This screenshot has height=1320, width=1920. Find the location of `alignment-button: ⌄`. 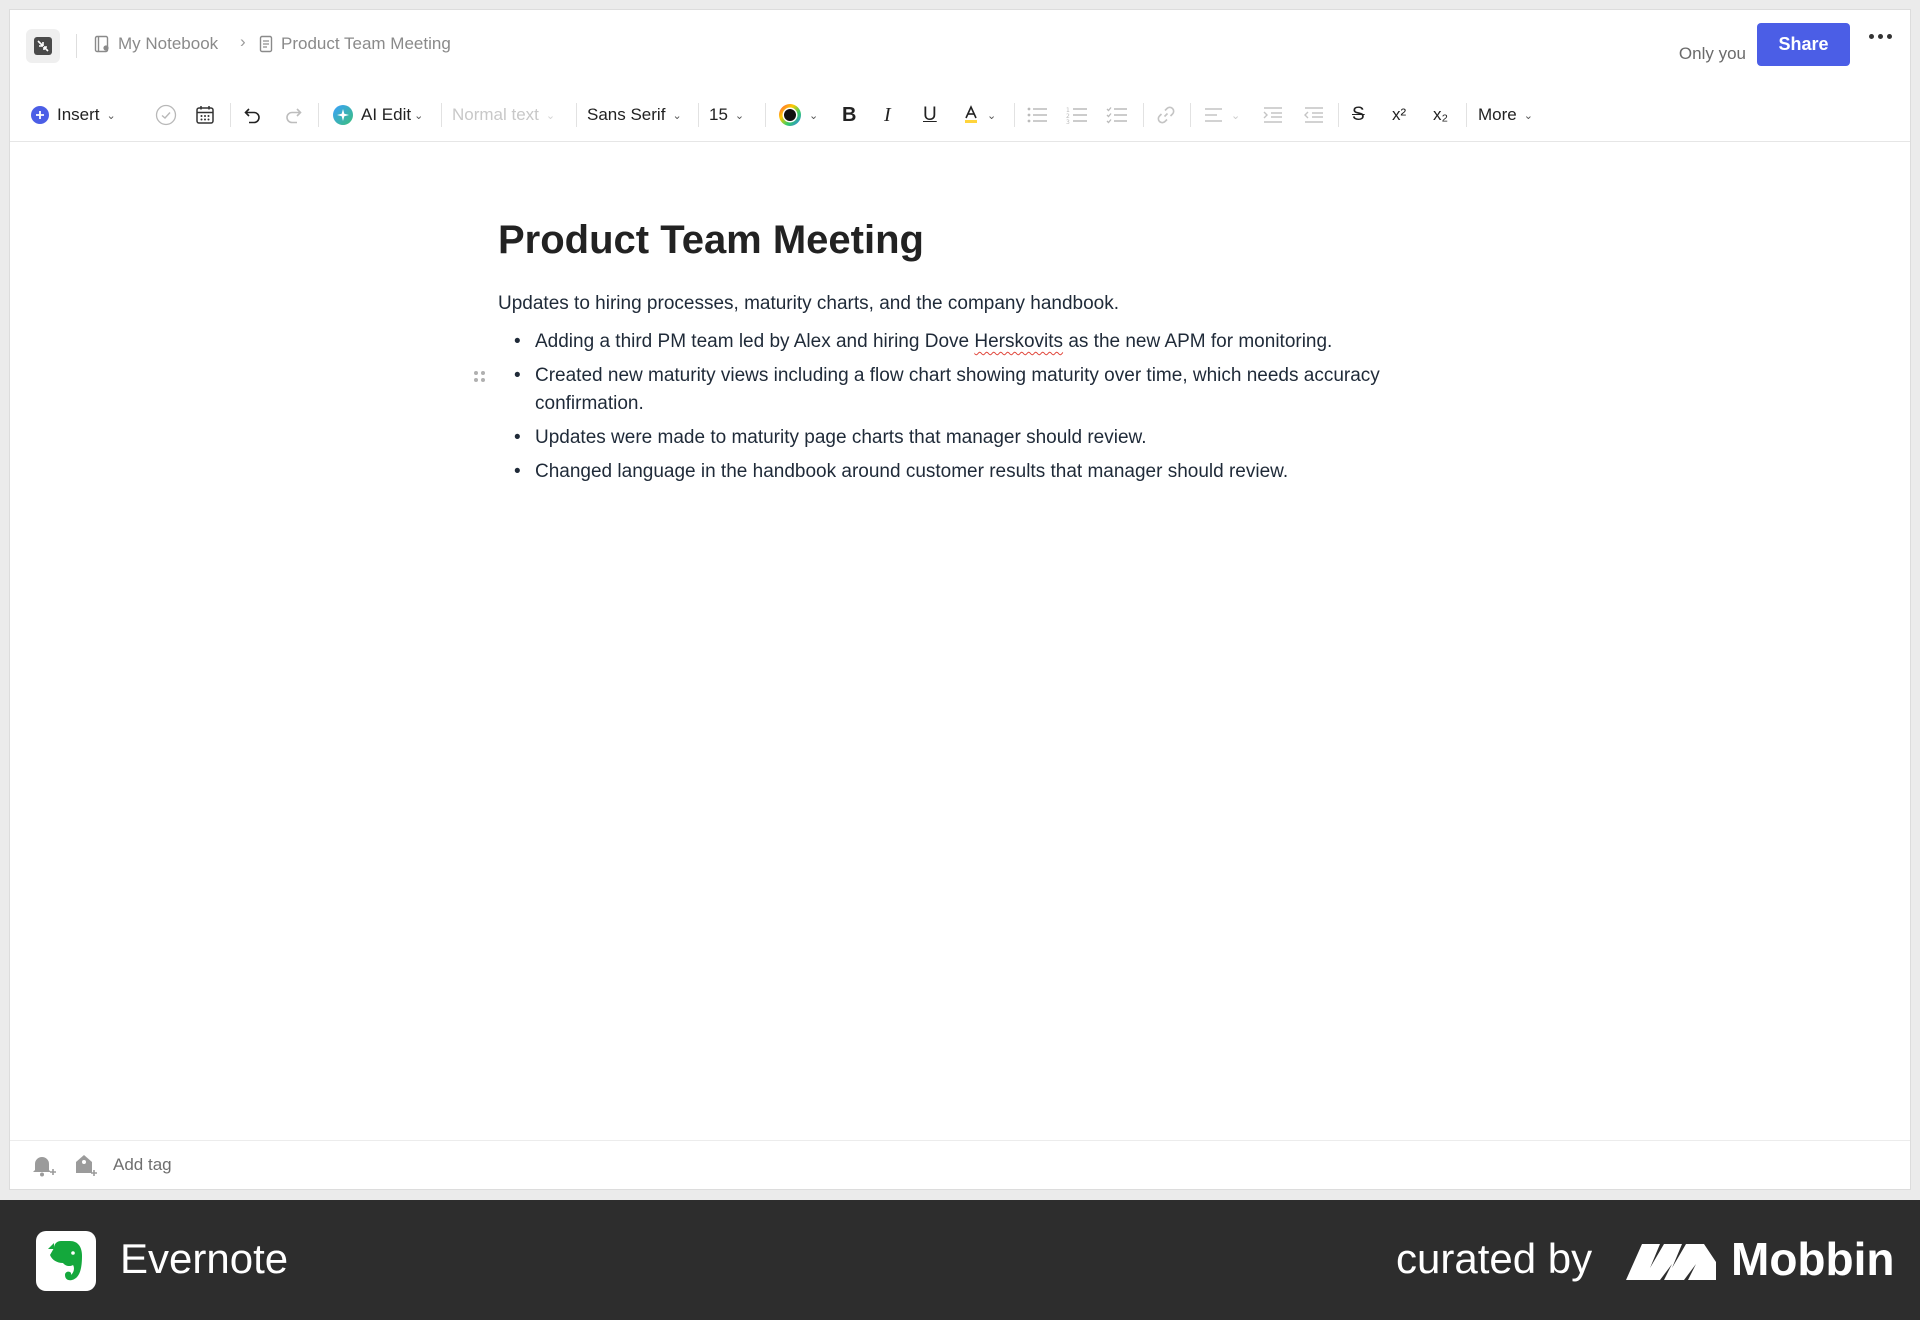

alignment-button: ⌄ is located at coordinates (1222, 115).